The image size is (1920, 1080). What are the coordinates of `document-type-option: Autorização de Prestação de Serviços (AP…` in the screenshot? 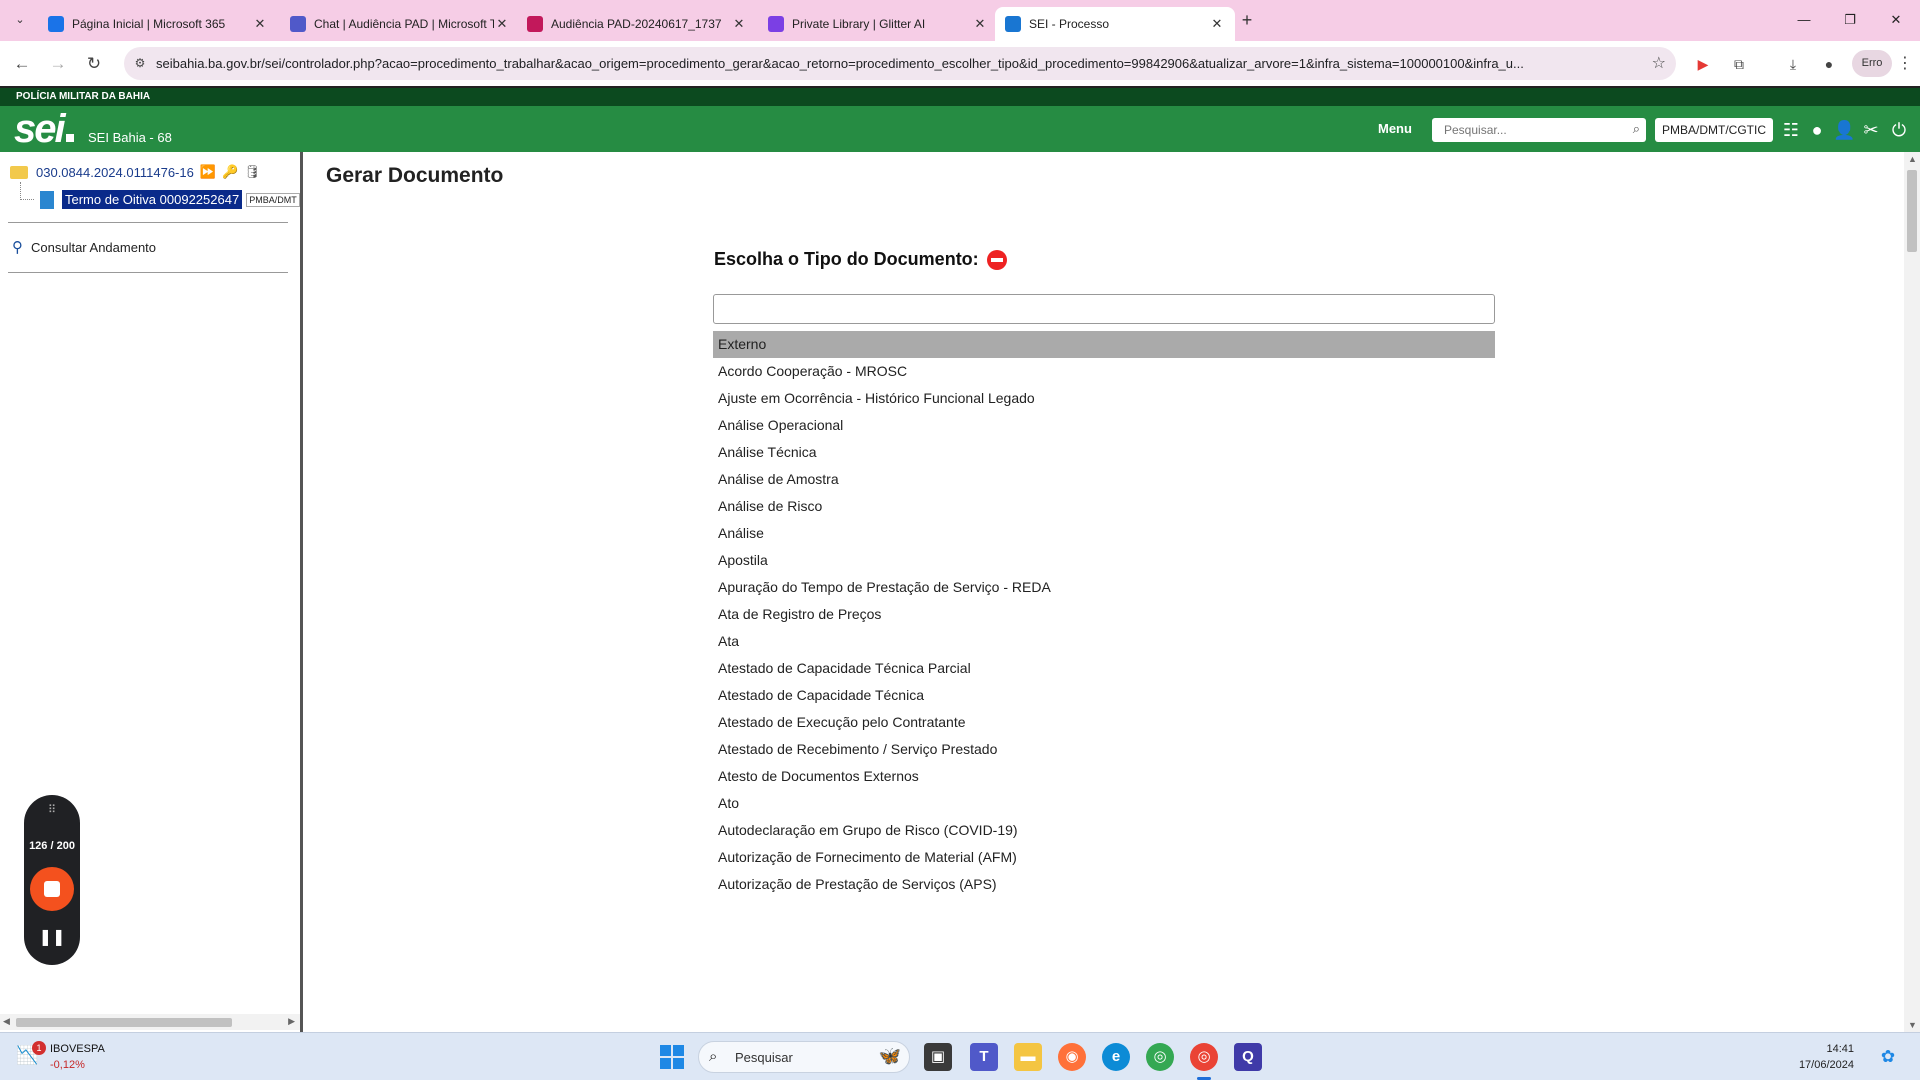 It's located at (1104, 884).